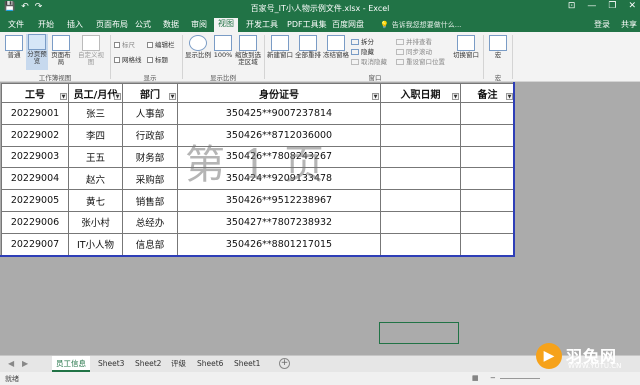 Image resolution: width=640 pixels, height=385 pixels. Describe the element at coordinates (369, 61) in the screenshot. I see `unhide-button: 取消隐藏` at that location.